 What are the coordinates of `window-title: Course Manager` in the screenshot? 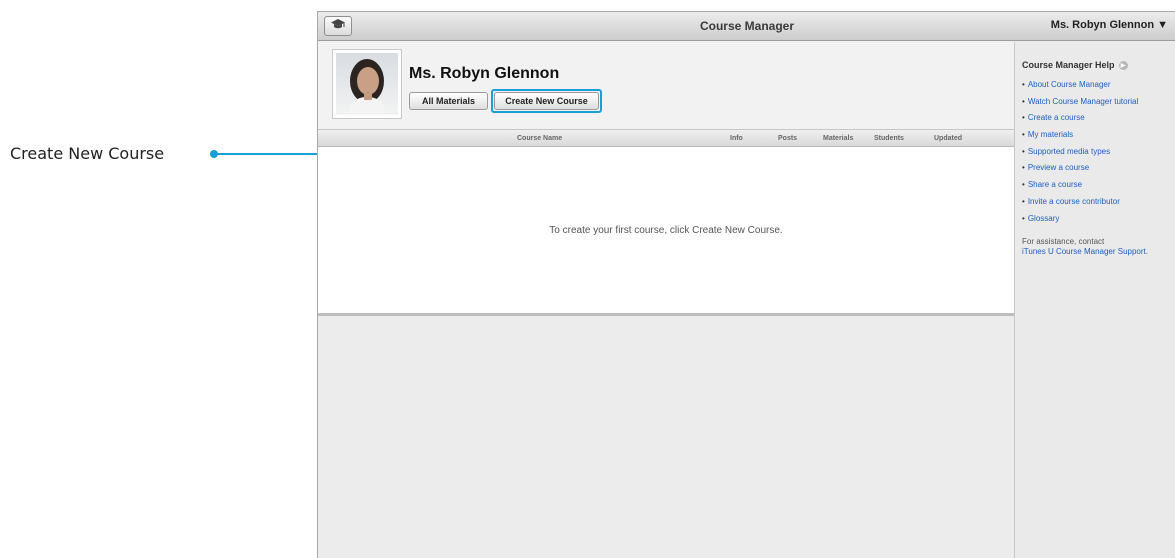 It's located at (747, 26).